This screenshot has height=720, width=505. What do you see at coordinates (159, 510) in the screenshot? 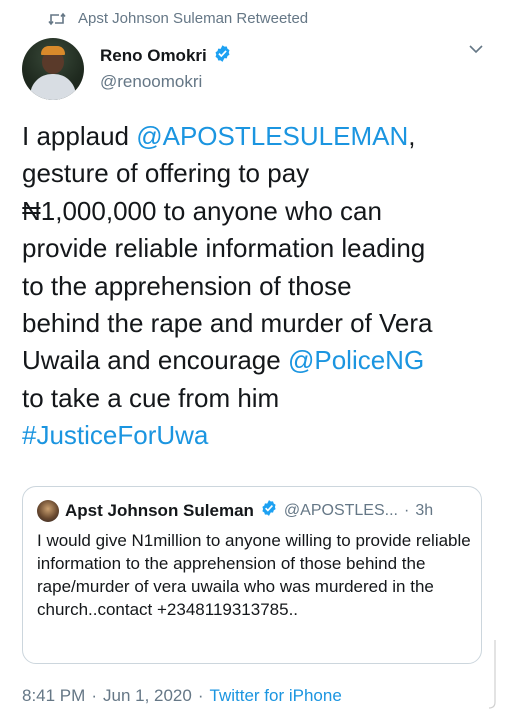
I see `quoted-display-name: Apst Johnson Suleman` at bounding box center [159, 510].